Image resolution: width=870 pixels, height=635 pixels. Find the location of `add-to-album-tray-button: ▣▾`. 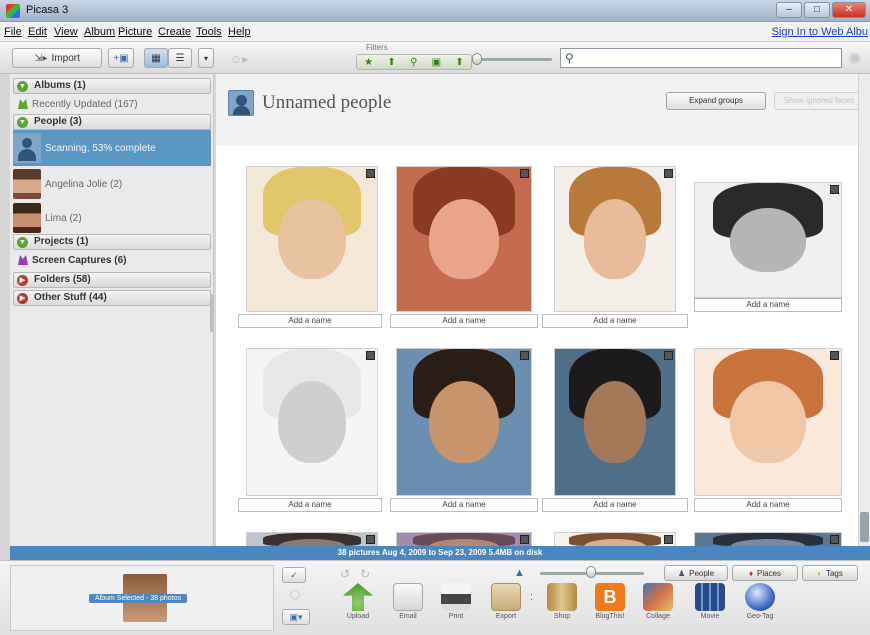

add-to-album-tray-button: ▣▾ is located at coordinates (296, 617).